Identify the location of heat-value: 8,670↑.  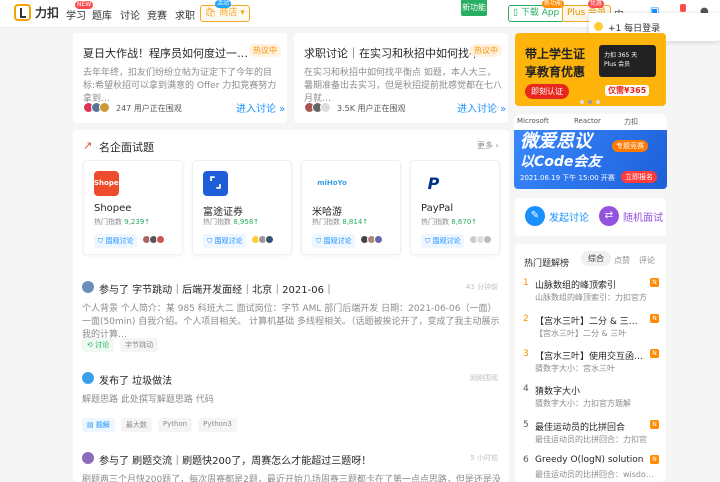
(464, 222).